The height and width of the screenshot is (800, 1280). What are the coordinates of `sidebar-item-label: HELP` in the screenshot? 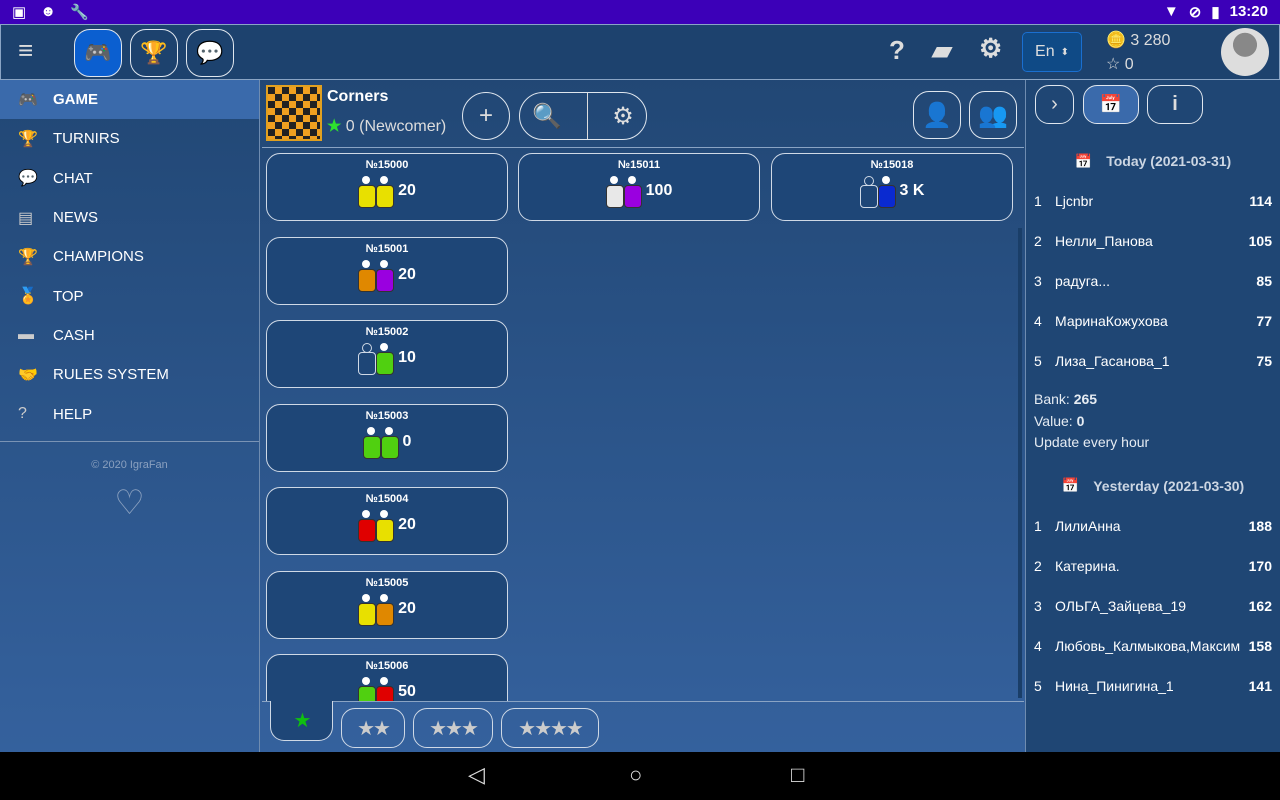 It's located at (73, 414).